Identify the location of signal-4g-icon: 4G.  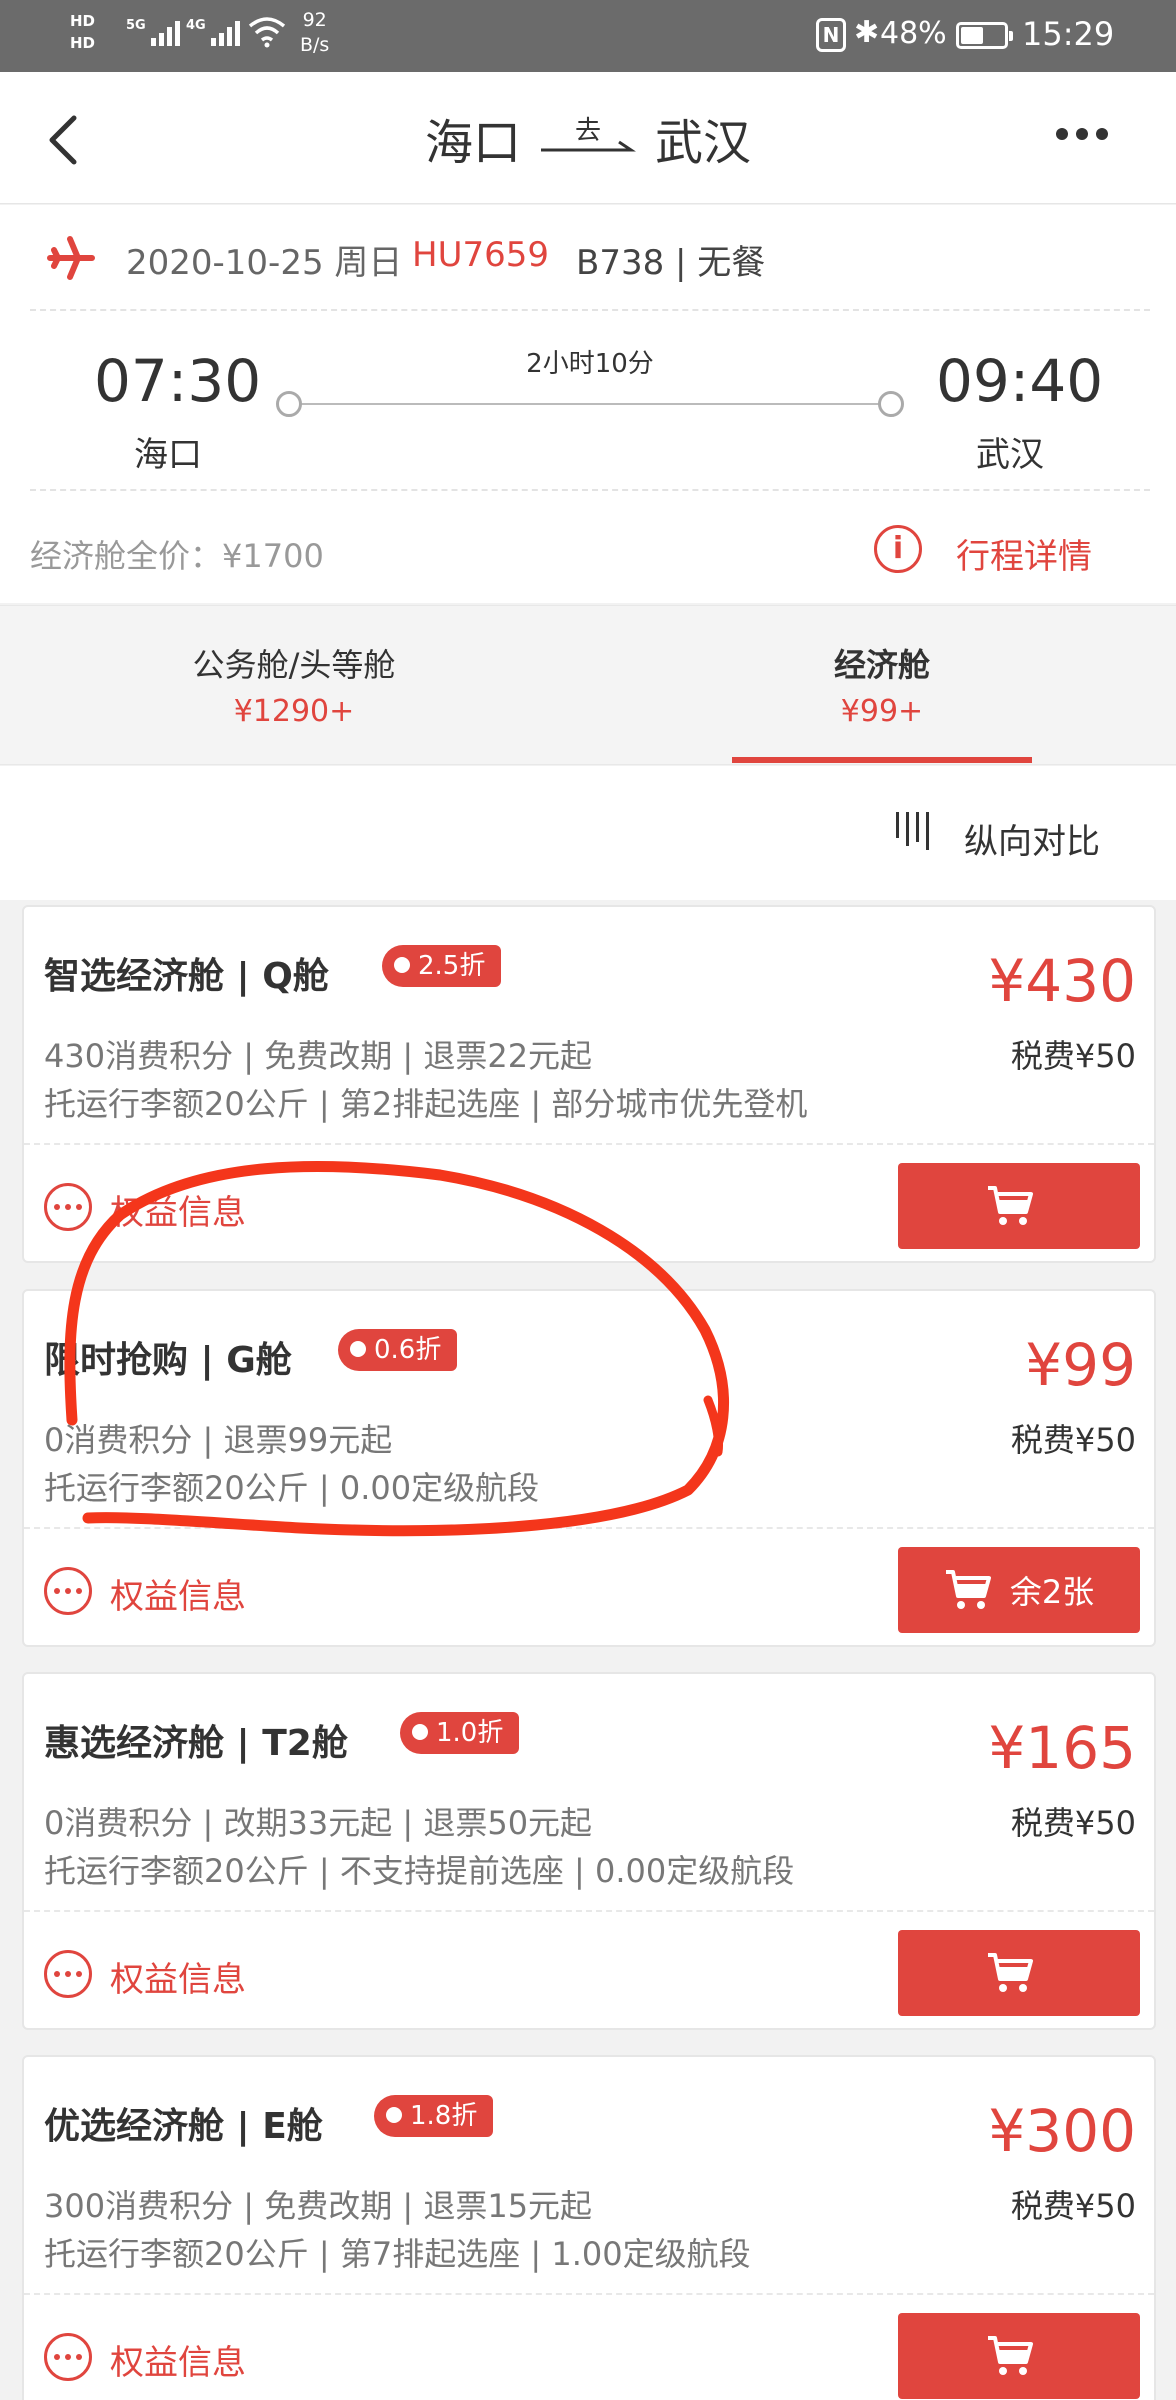
(213, 32).